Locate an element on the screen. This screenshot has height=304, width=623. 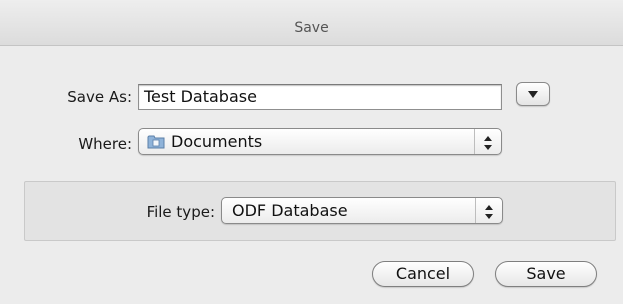
disclosure-triangle-icon is located at coordinates (533, 94).